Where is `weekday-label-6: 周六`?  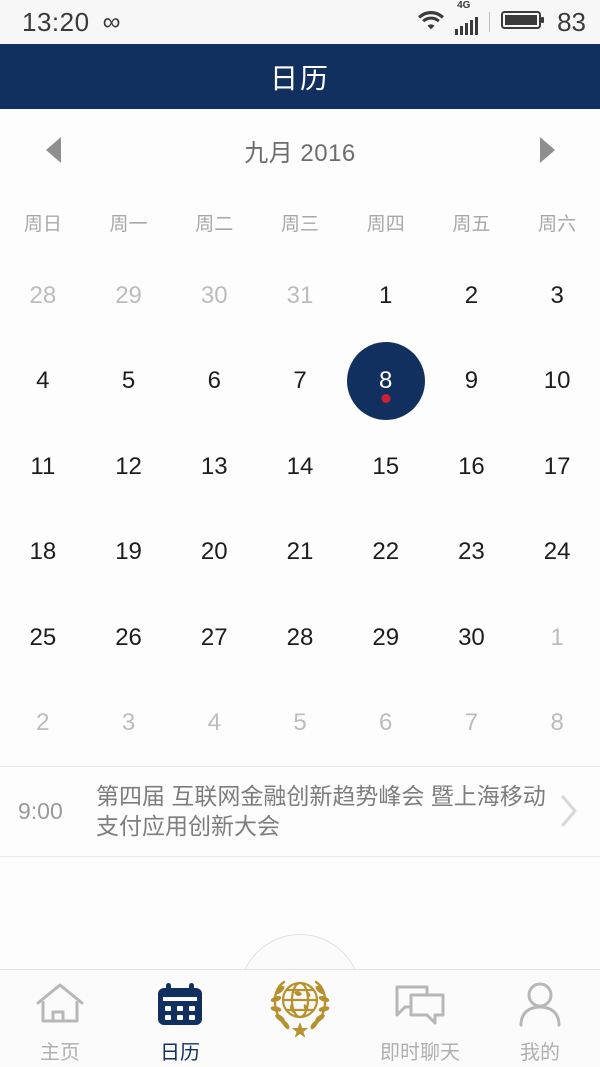
weekday-label-6: 周六 is located at coordinates (557, 224).